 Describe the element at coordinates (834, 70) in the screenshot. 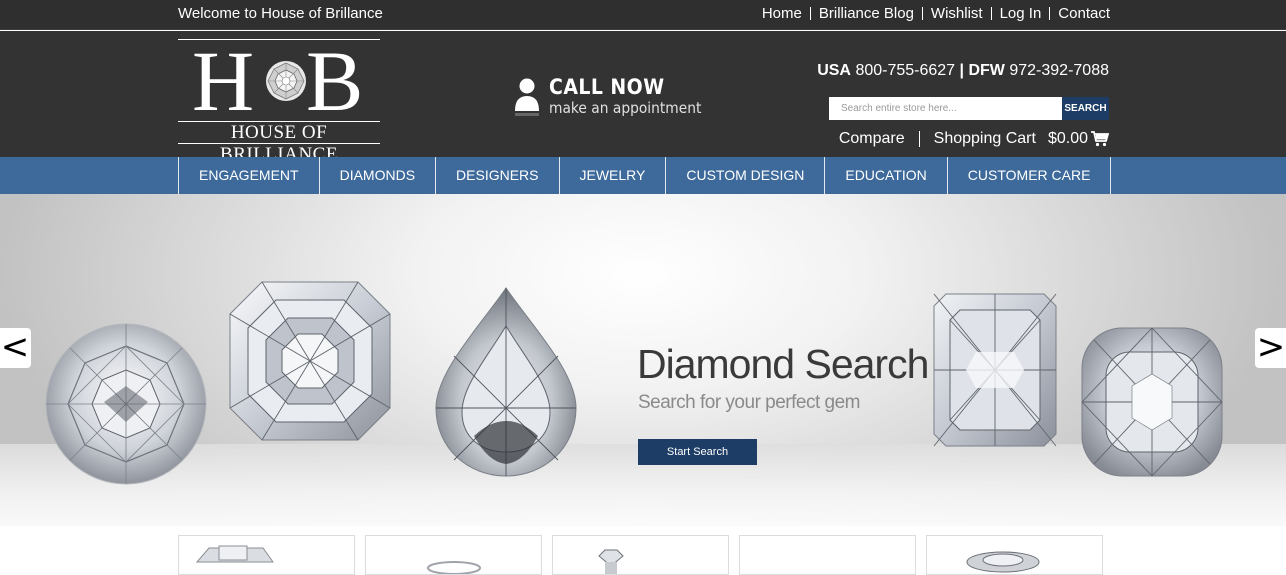

I see `usa-label: USA` at that location.